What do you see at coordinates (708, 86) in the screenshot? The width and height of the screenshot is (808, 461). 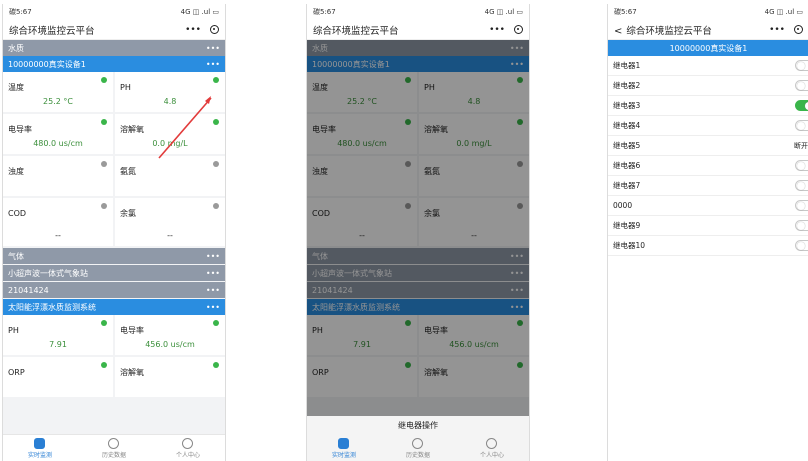 I see `relay-row: 继电器2` at bounding box center [708, 86].